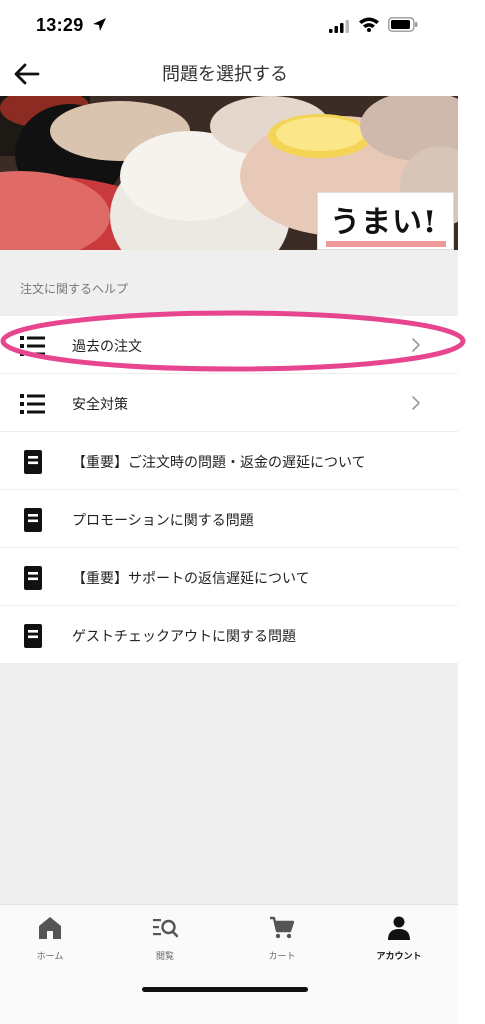 This screenshot has height=1024, width=485. I want to click on header: 問題を選択する, so click(229, 73).